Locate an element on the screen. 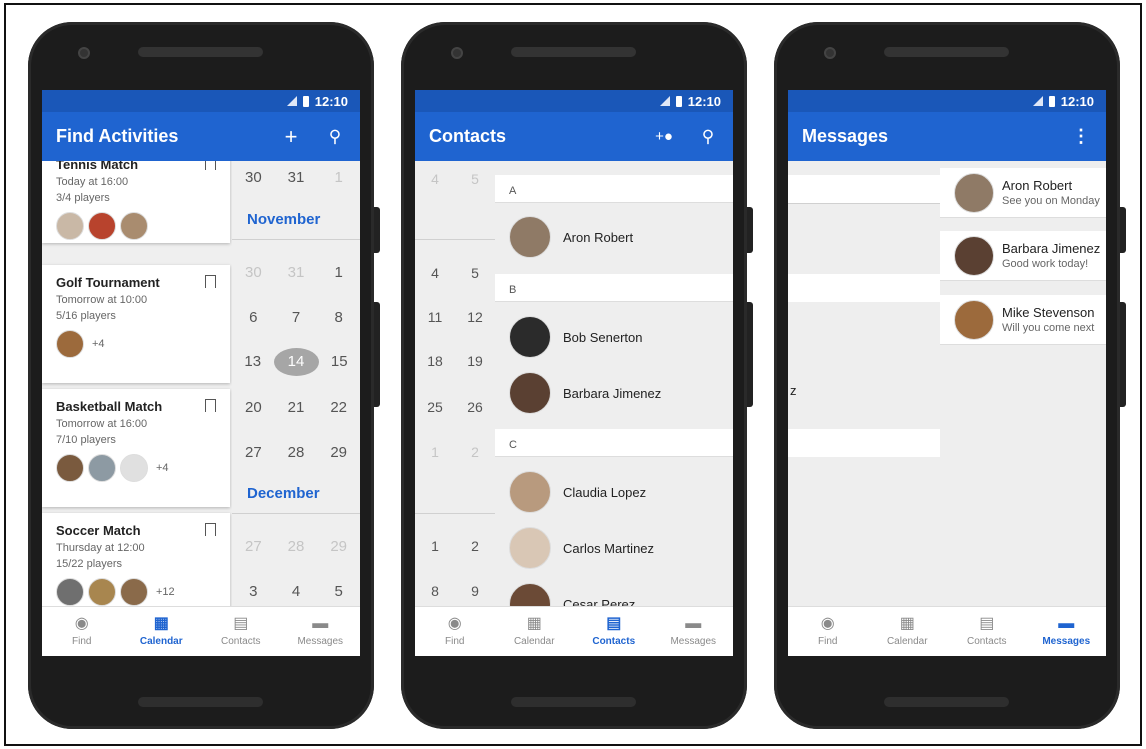  day: 6 is located at coordinates (253, 317).